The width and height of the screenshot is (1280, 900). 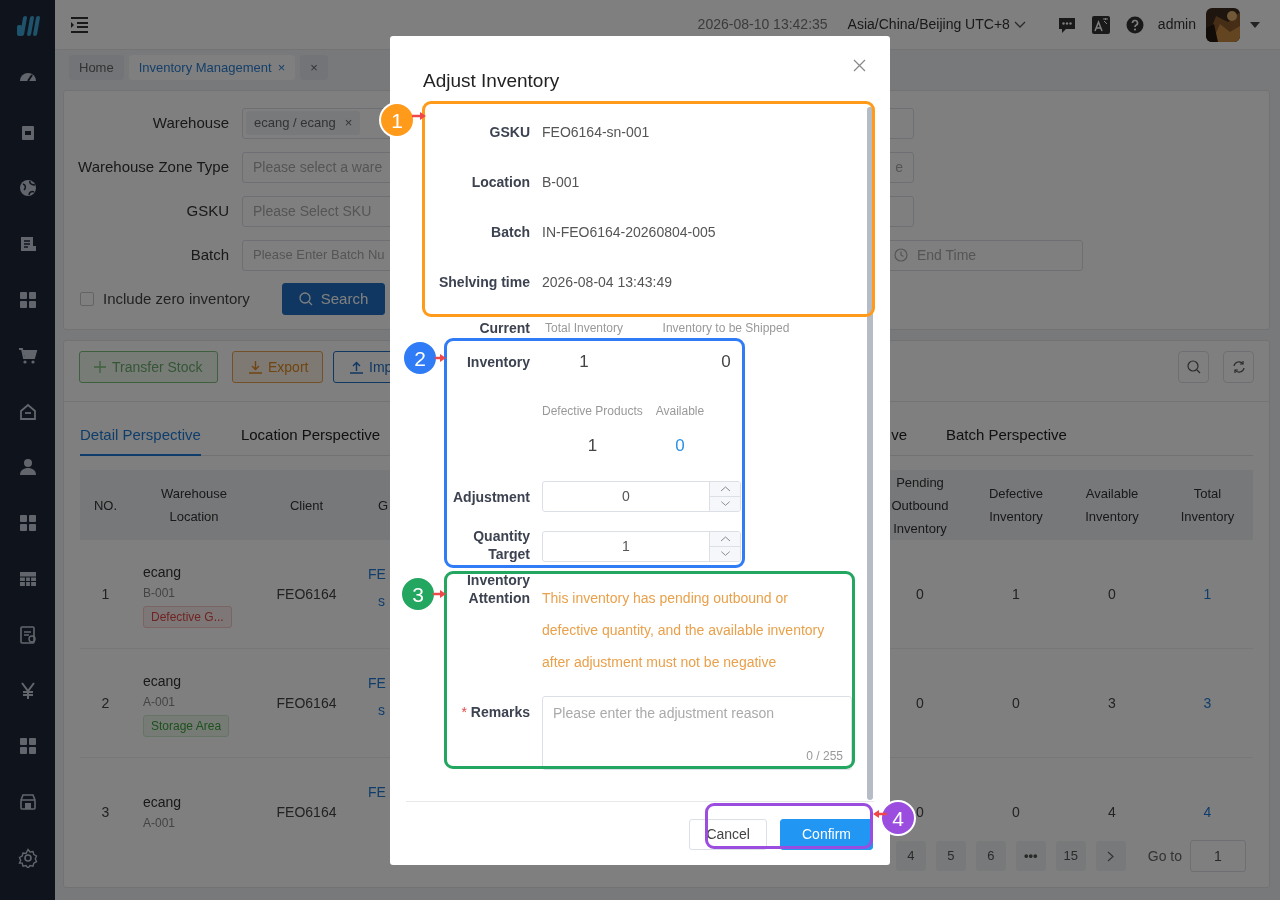 I want to click on chevron-down-icon, so click(x=1019, y=24).